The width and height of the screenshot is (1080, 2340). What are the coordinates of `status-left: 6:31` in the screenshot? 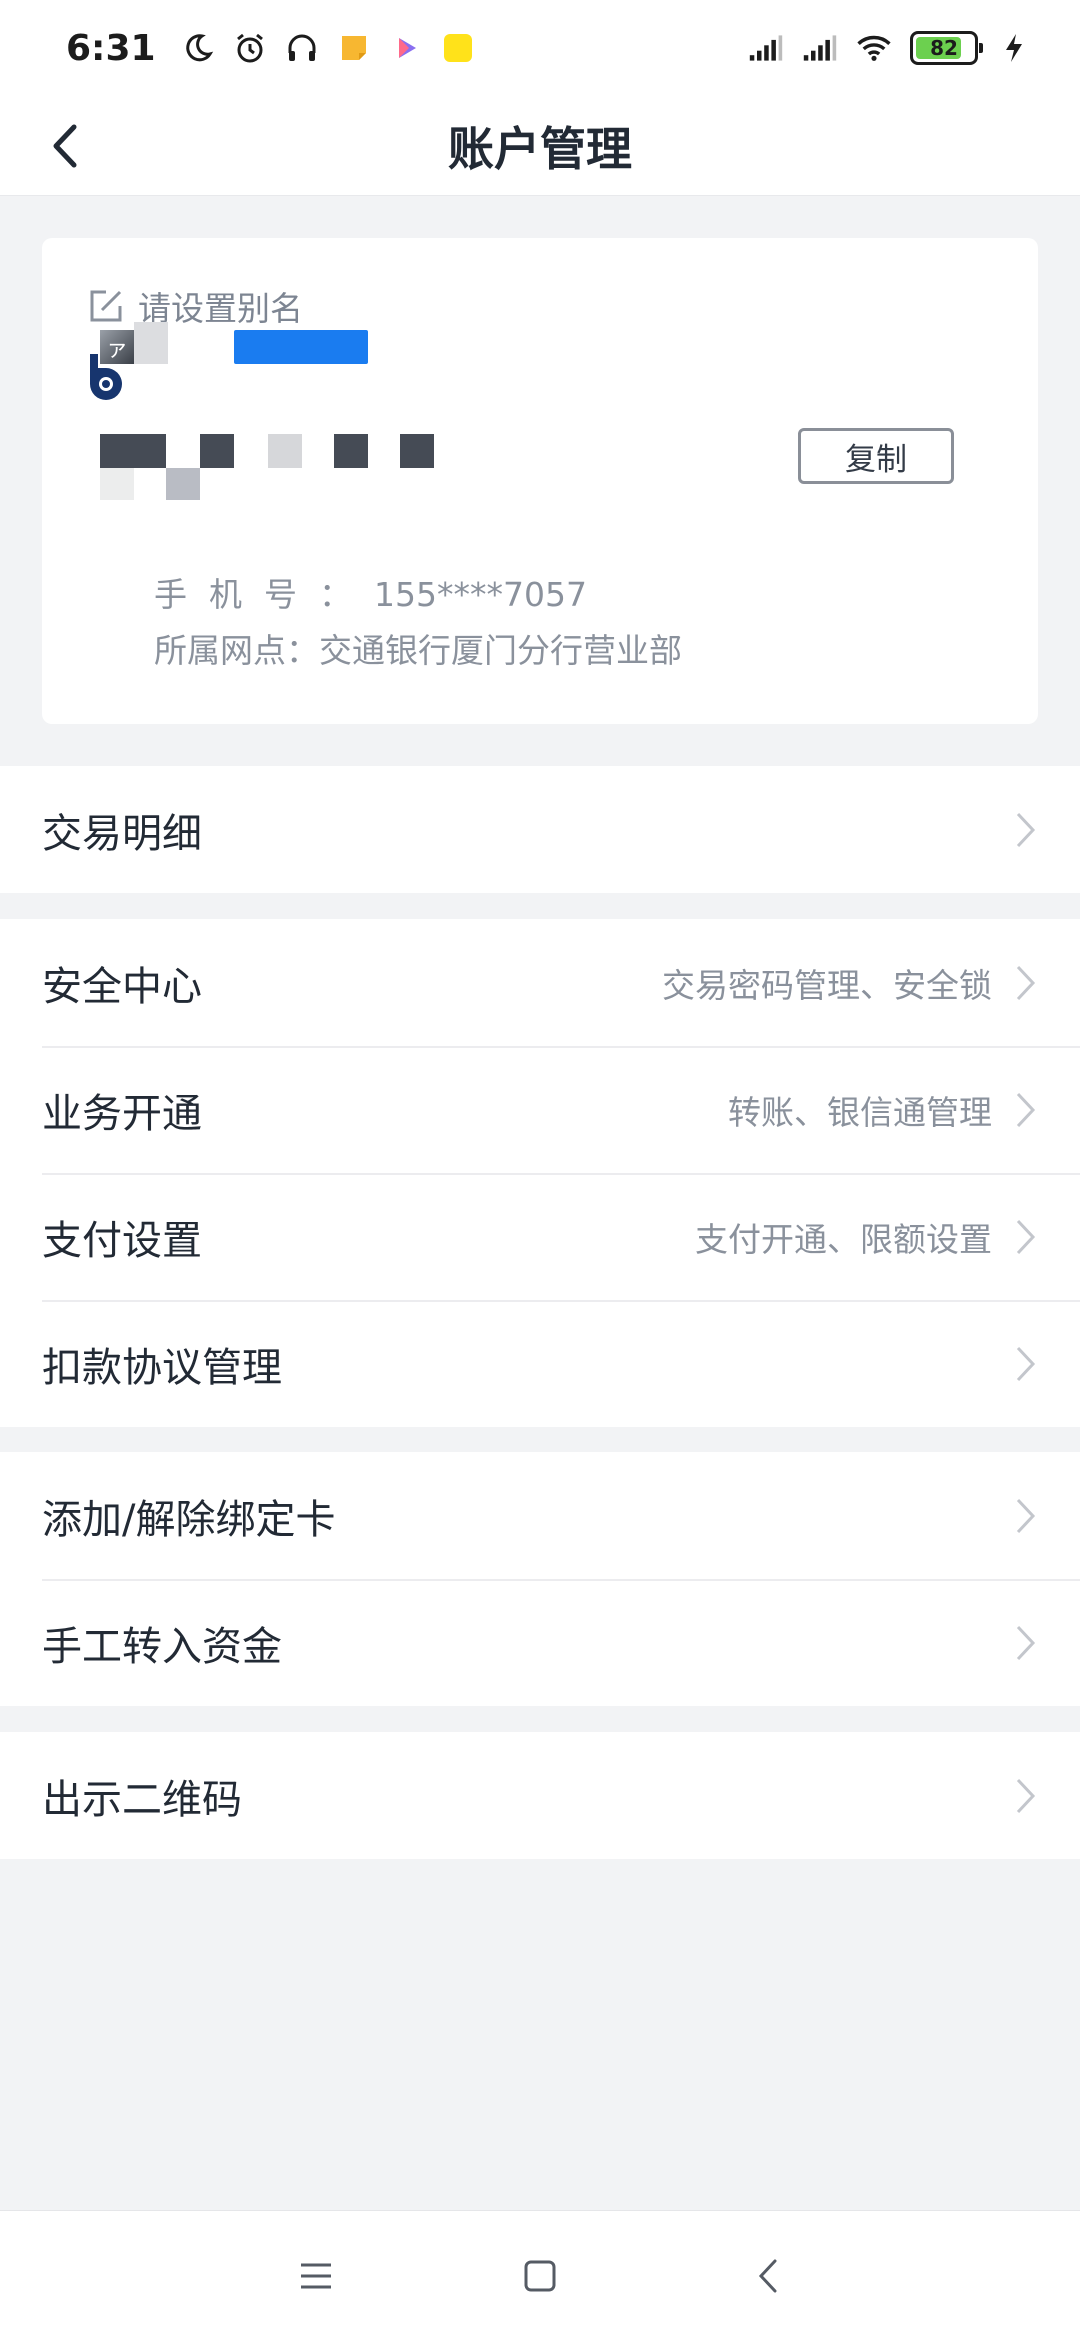 It's located at (271, 48).